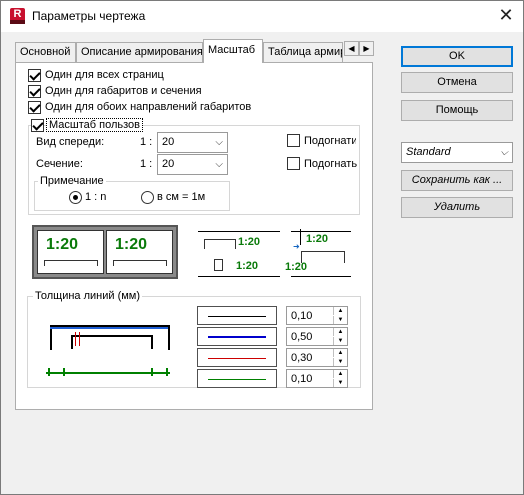 This screenshot has width=524, height=495. I want to click on section-scale-combo: 20 ⌵, so click(192, 164).